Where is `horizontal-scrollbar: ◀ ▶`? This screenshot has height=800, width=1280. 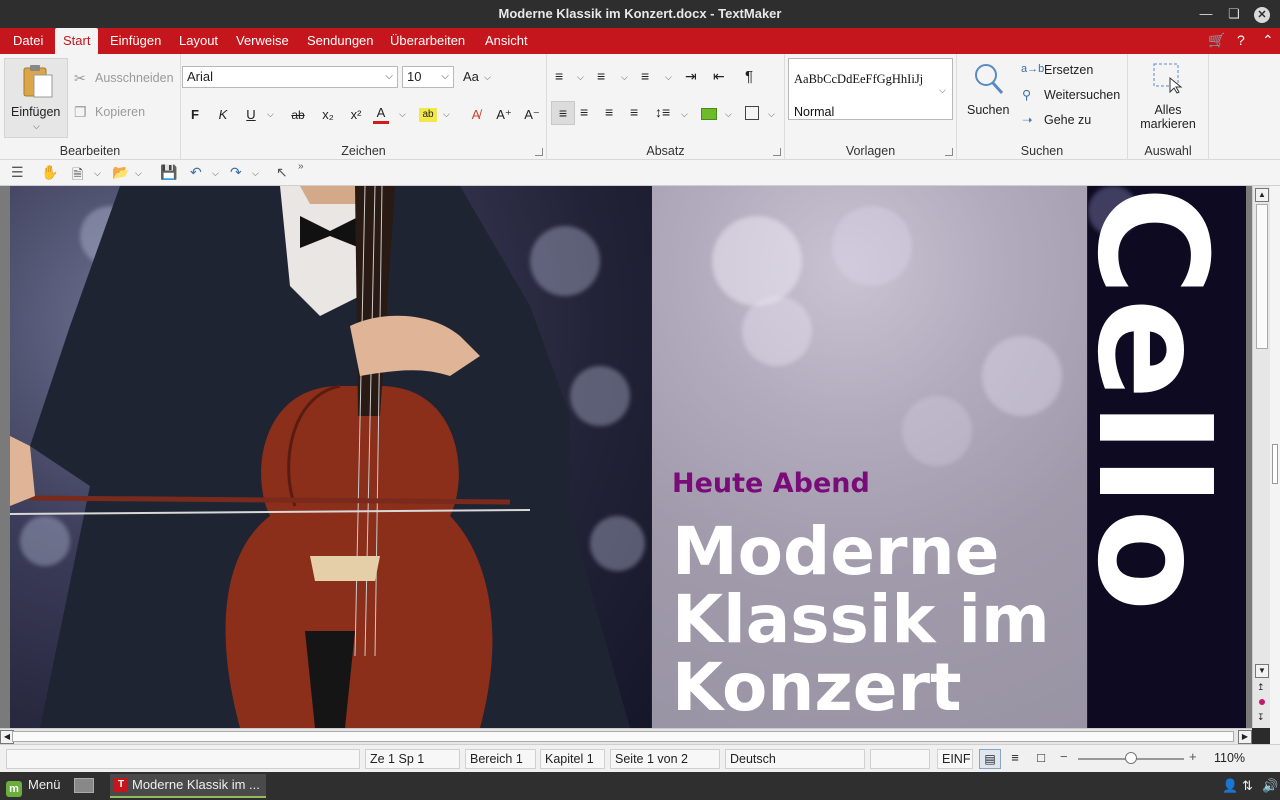 horizontal-scrollbar: ◀ ▶ is located at coordinates (626, 736).